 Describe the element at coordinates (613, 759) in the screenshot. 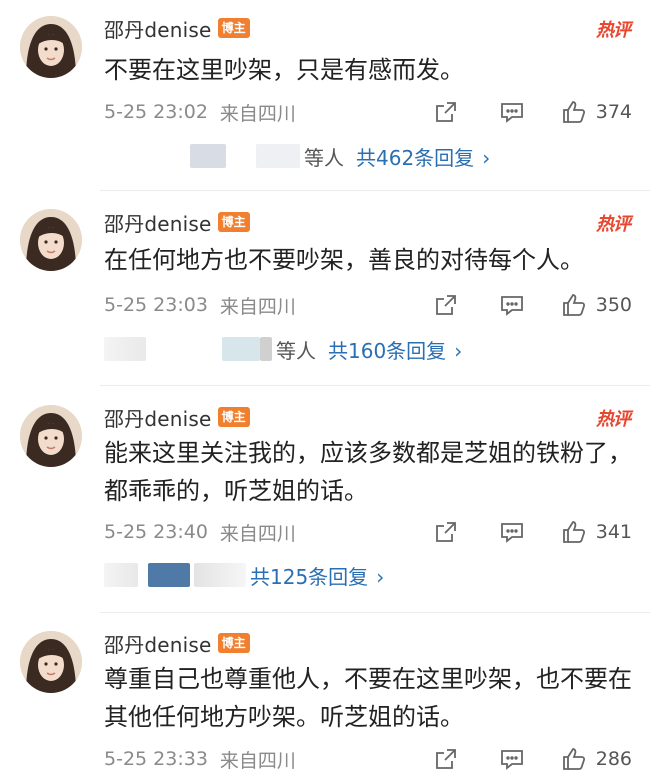

I see `like-count: 286` at that location.